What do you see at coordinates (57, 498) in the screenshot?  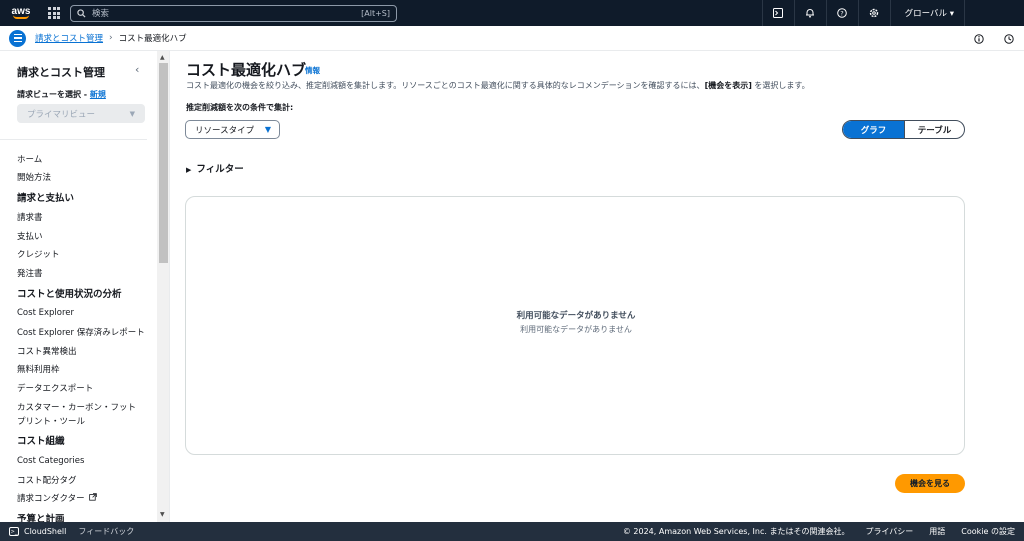 I see `sidebar-item-billing-conductor: 請求コンダクター` at bounding box center [57, 498].